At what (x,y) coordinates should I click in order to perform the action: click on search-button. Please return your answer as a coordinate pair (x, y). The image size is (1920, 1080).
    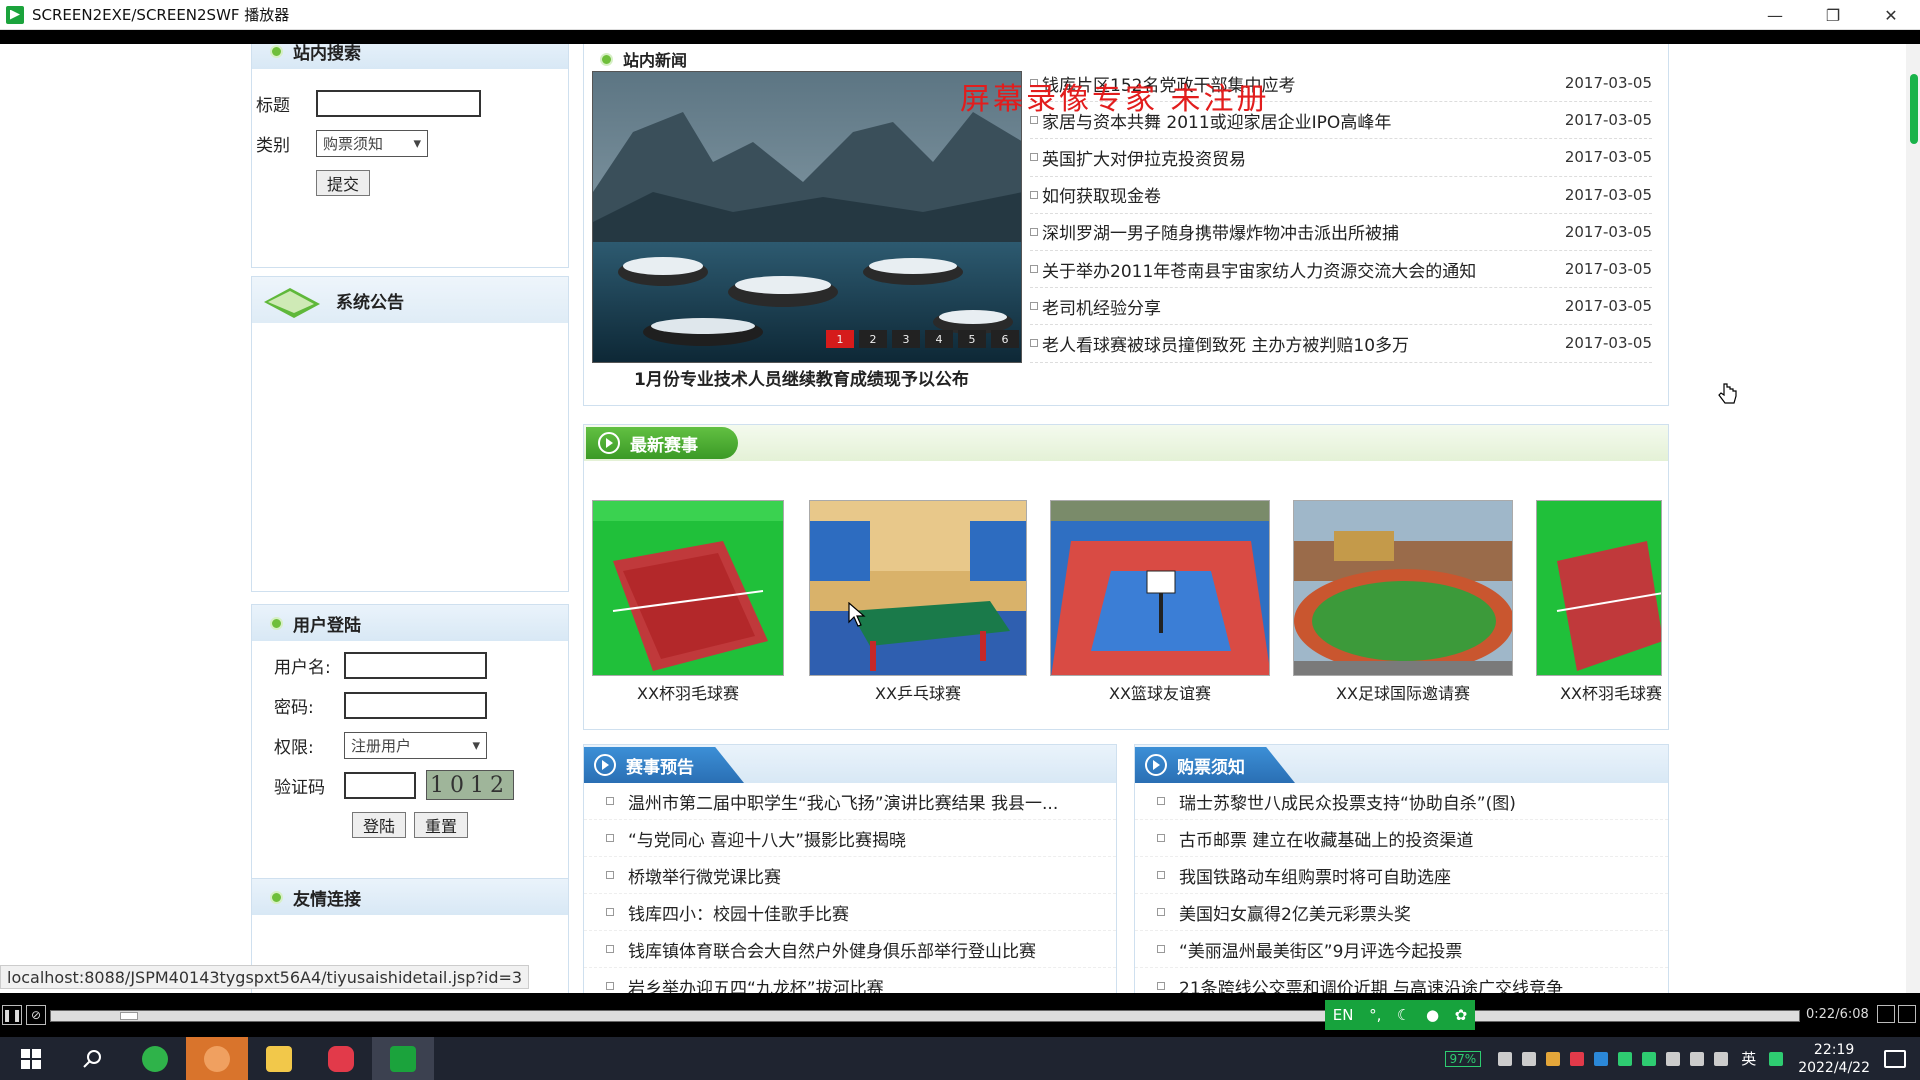
    Looking at the image, I should click on (93, 1058).